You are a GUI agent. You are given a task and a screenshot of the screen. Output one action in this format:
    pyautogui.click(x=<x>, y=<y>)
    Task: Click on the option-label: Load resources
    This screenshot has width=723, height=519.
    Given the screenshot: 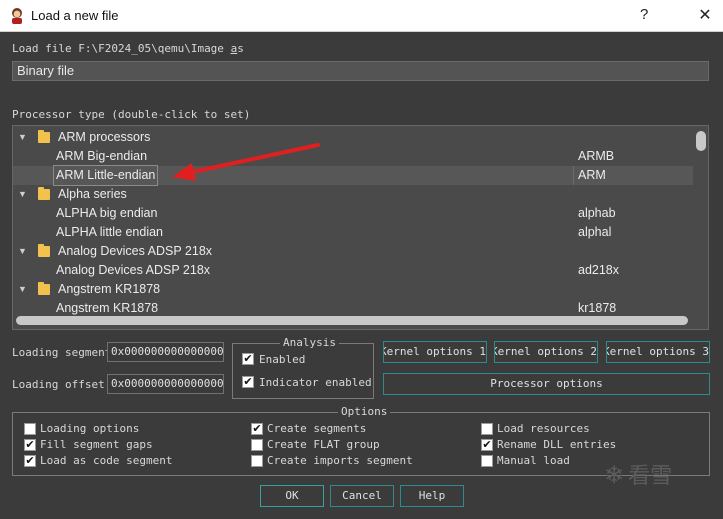 What is the action you would take?
    pyautogui.click(x=543, y=428)
    